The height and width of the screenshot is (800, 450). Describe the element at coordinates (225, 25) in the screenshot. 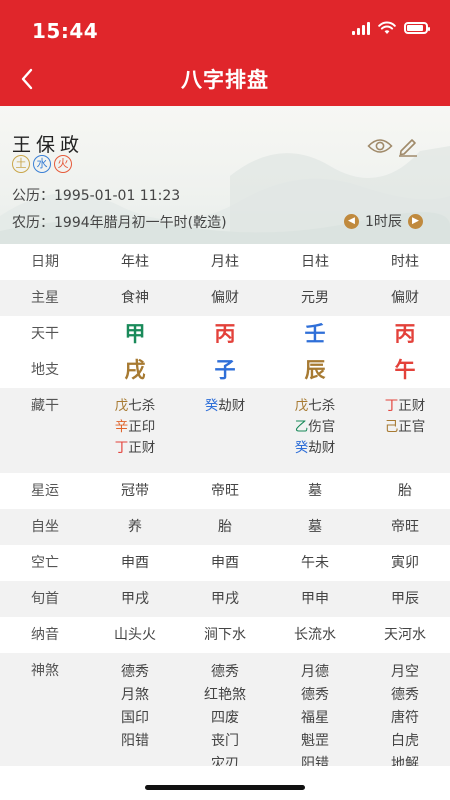

I see `status-bar: 15:44` at that location.